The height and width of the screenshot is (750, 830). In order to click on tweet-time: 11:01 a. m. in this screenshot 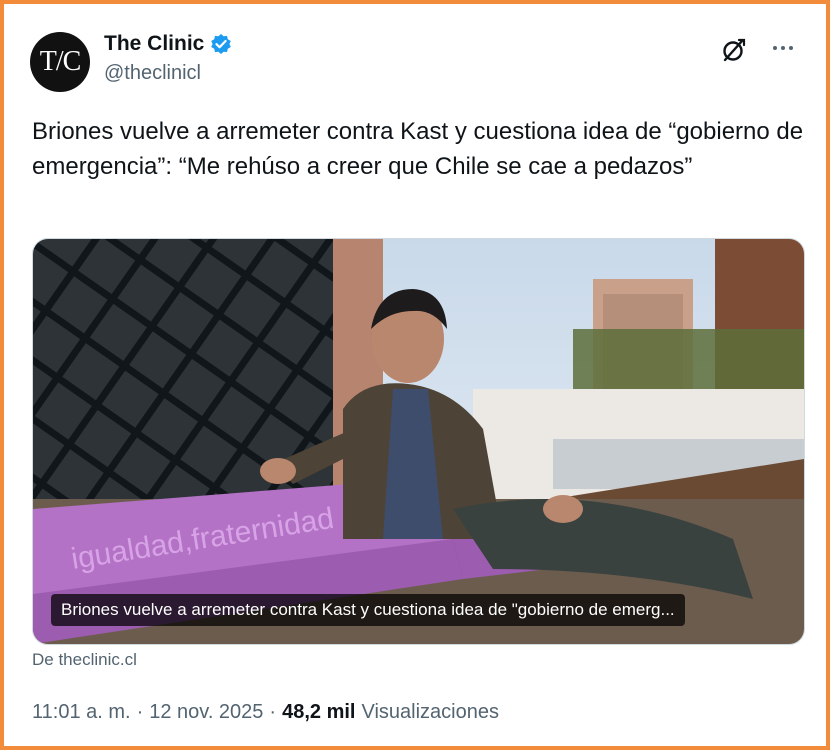, I will do `click(81, 712)`.